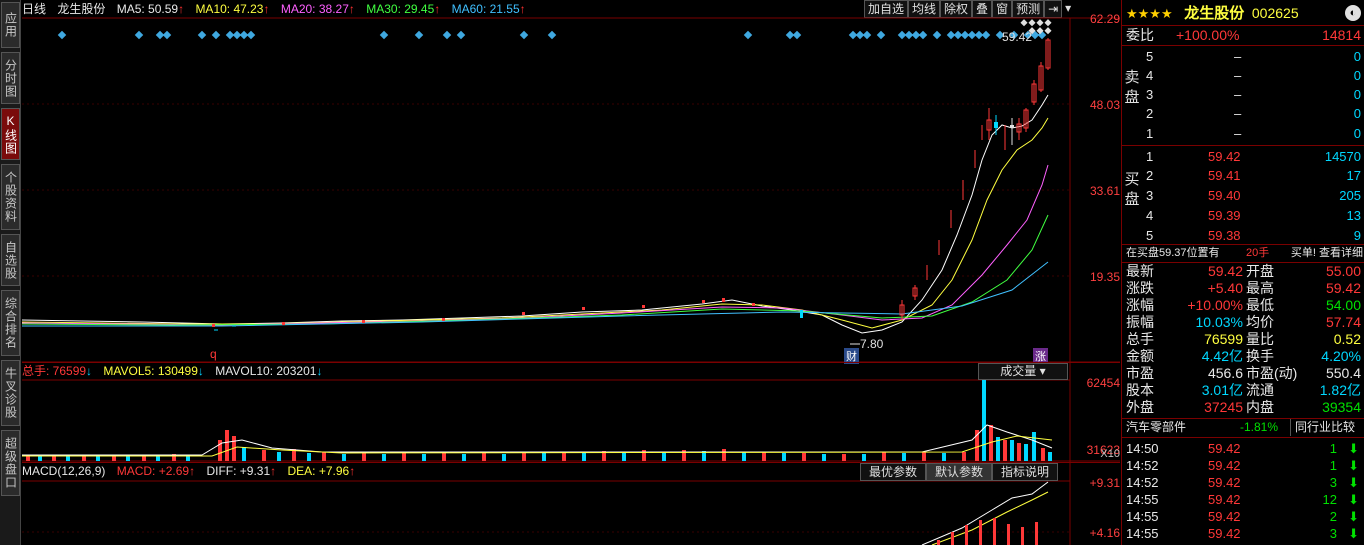  What do you see at coordinates (153, 471) in the screenshot?
I see `macd-value: MACD: +2.69` at bounding box center [153, 471].